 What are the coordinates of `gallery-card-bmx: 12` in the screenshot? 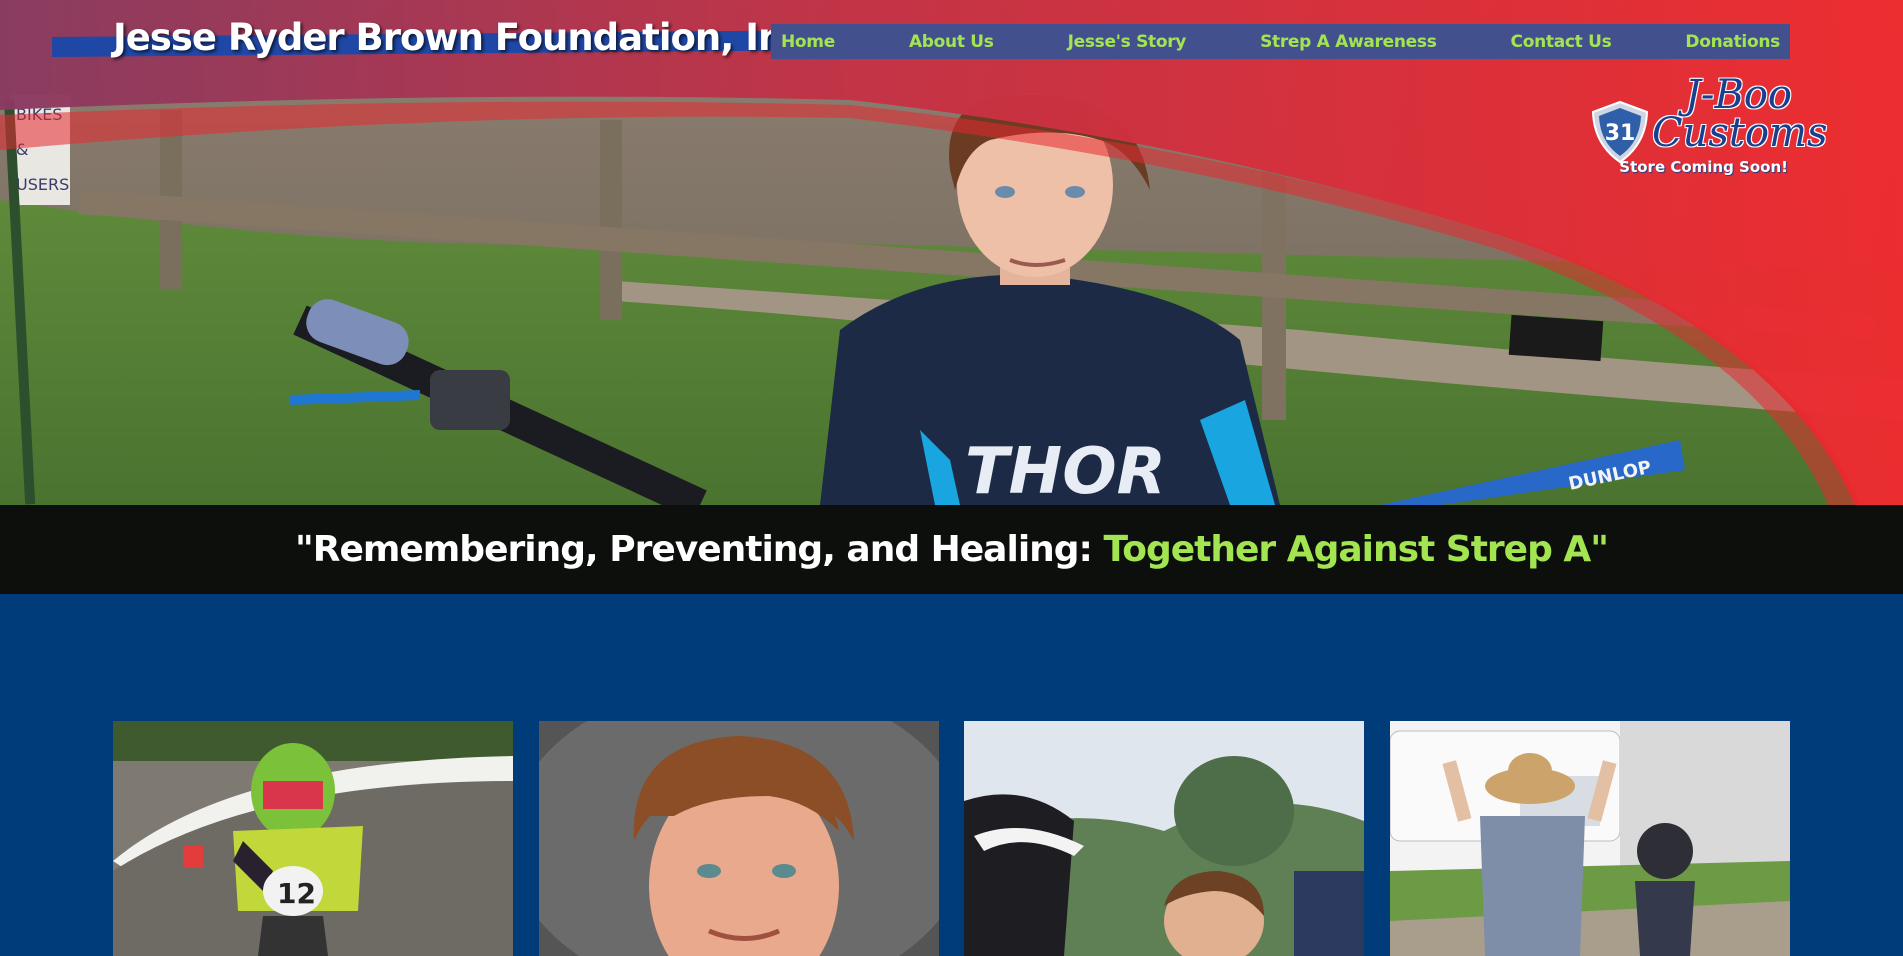 It's located at (313, 838).